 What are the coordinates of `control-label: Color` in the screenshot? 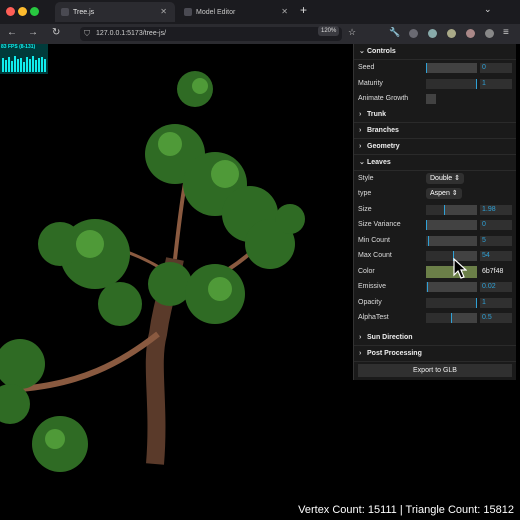 It's located at (366, 271).